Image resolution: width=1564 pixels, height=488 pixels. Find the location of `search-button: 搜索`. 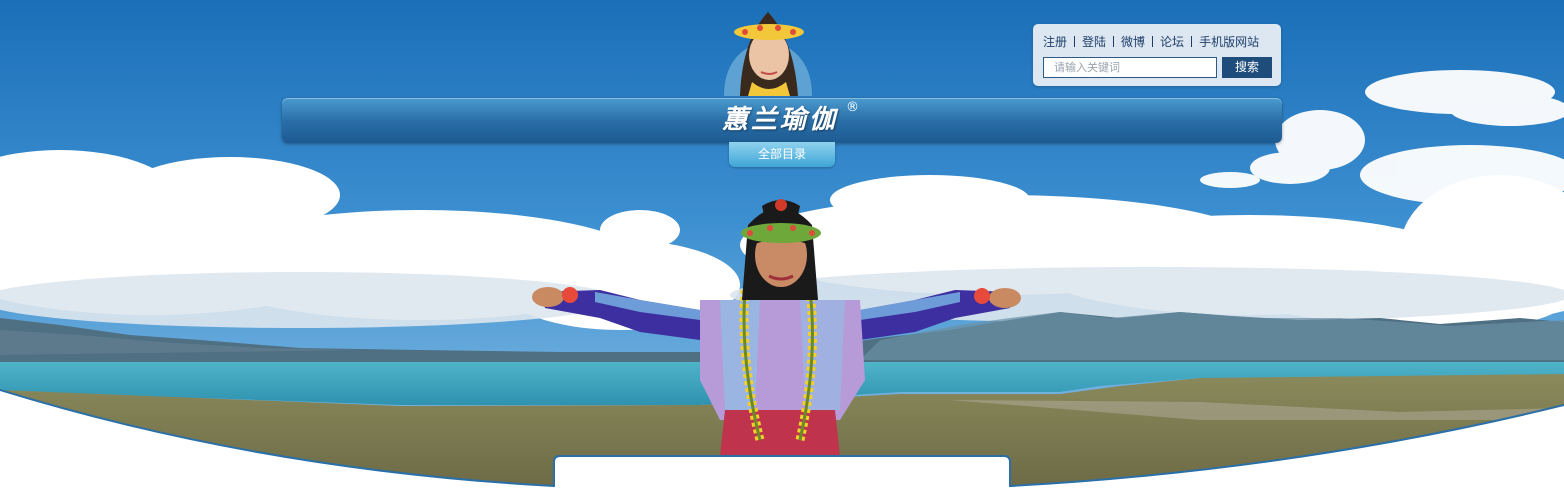

search-button: 搜索 is located at coordinates (1247, 67).